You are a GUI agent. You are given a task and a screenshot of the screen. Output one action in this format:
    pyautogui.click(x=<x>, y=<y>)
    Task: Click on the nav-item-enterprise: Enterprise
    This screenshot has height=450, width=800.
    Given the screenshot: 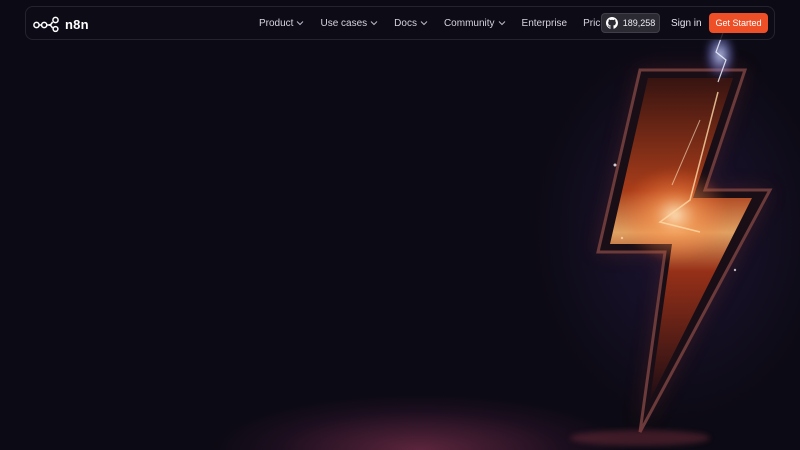 What is the action you would take?
    pyautogui.click(x=545, y=23)
    